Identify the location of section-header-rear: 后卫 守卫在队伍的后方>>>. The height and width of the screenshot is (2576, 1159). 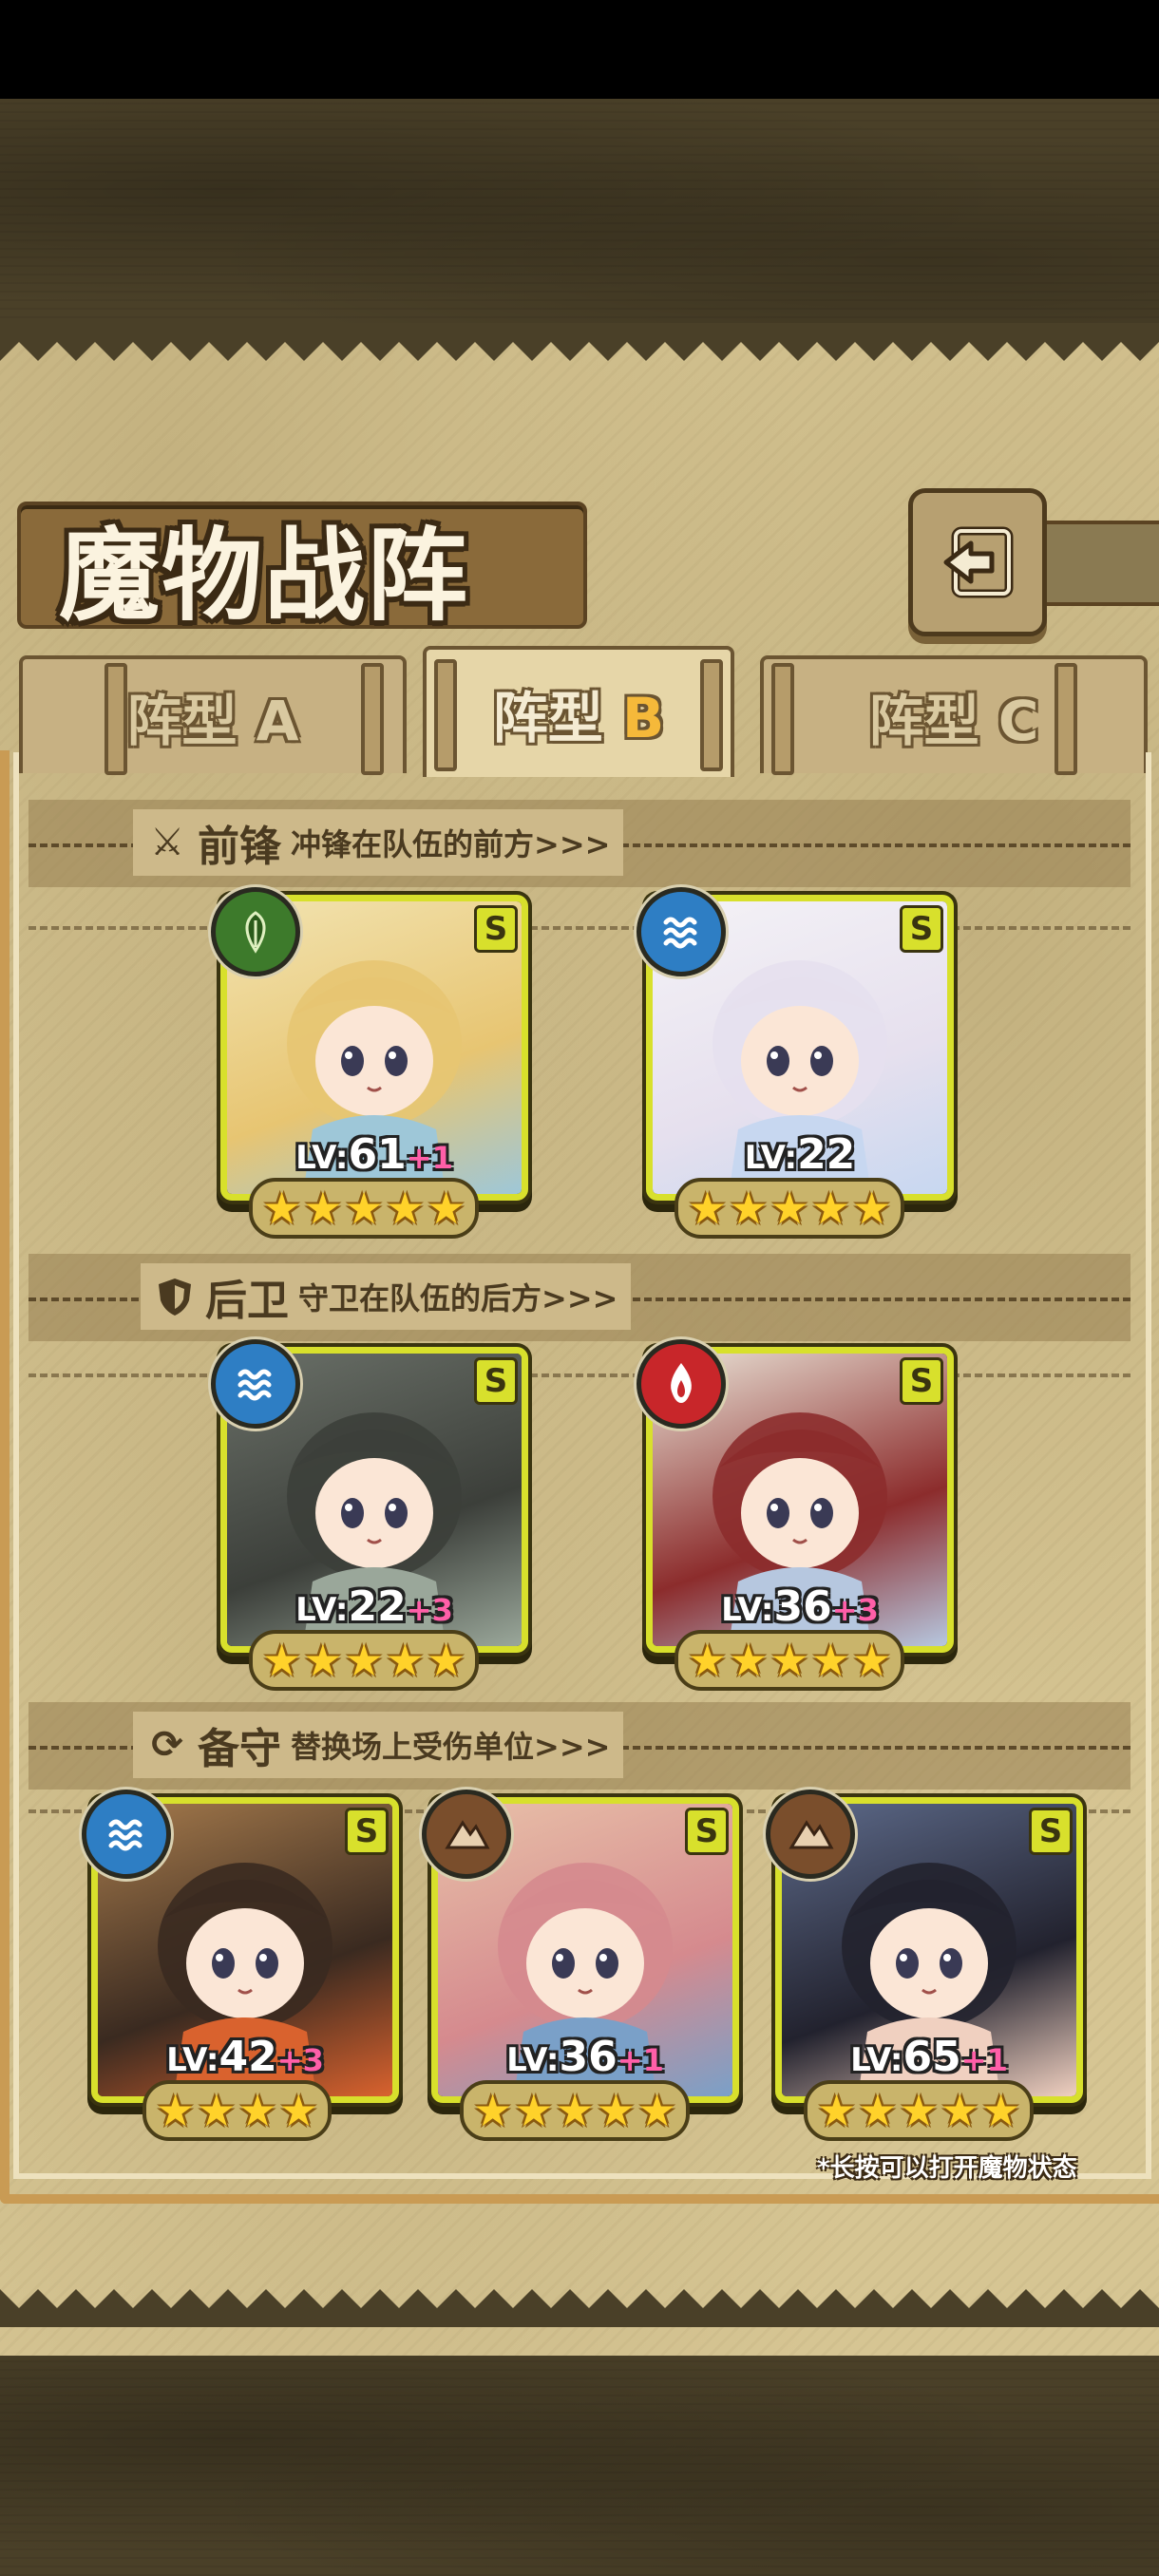
(386, 1296).